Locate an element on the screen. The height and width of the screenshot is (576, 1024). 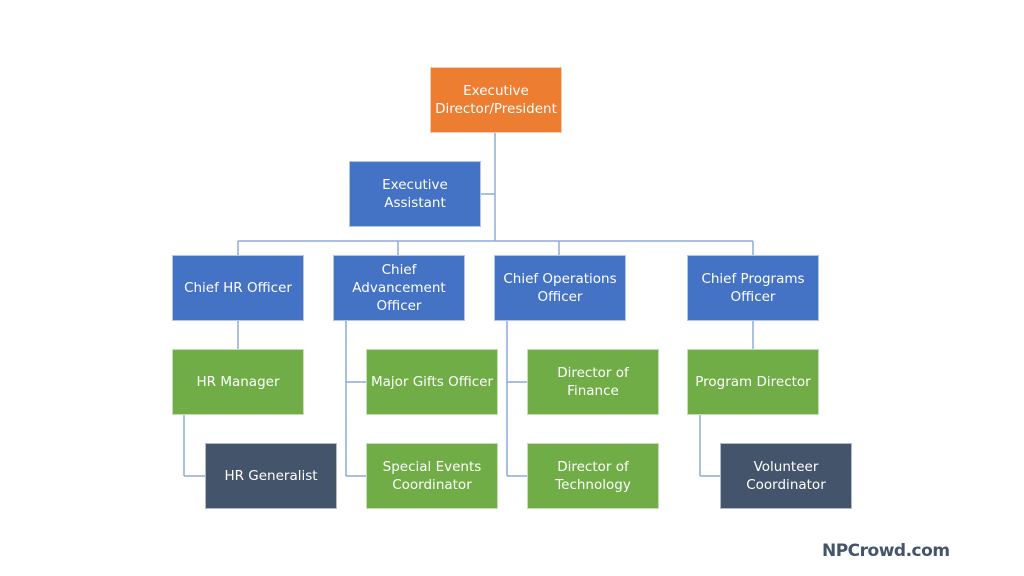
node-special-events: Special Events Coordinator is located at coordinates (432, 476).